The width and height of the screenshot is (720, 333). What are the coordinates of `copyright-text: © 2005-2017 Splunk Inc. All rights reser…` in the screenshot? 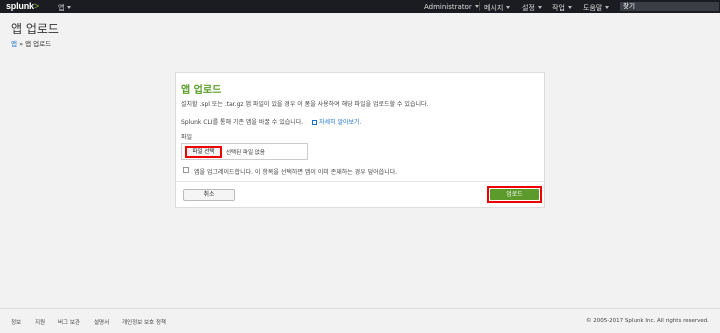 It's located at (647, 321).